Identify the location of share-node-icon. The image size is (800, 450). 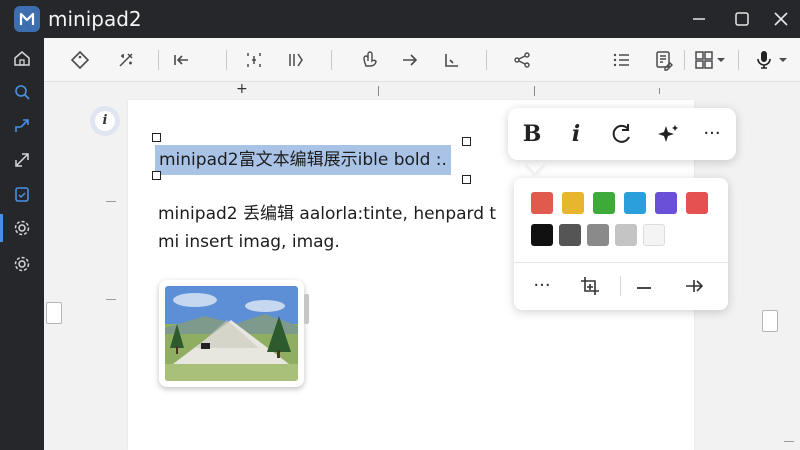
(522, 60).